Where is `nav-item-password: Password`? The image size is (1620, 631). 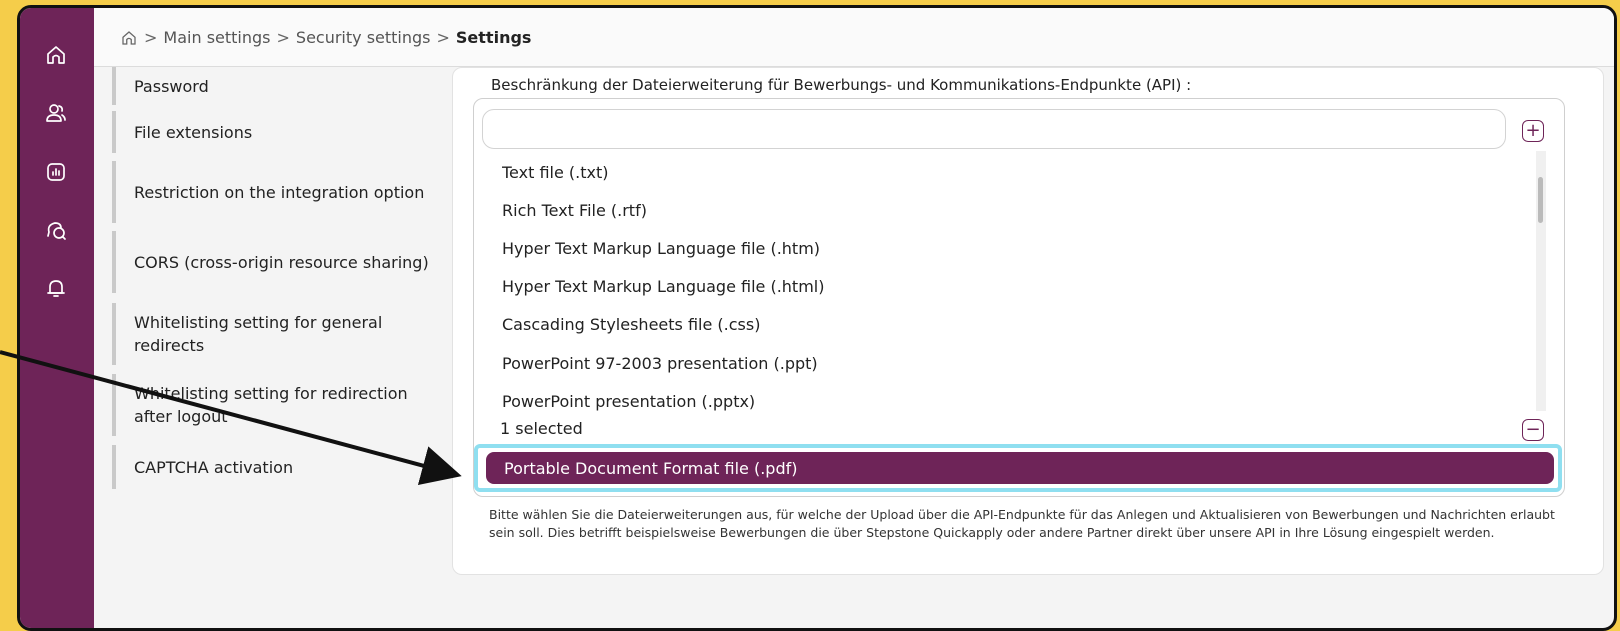 nav-item-password: Password is located at coordinates (273, 86).